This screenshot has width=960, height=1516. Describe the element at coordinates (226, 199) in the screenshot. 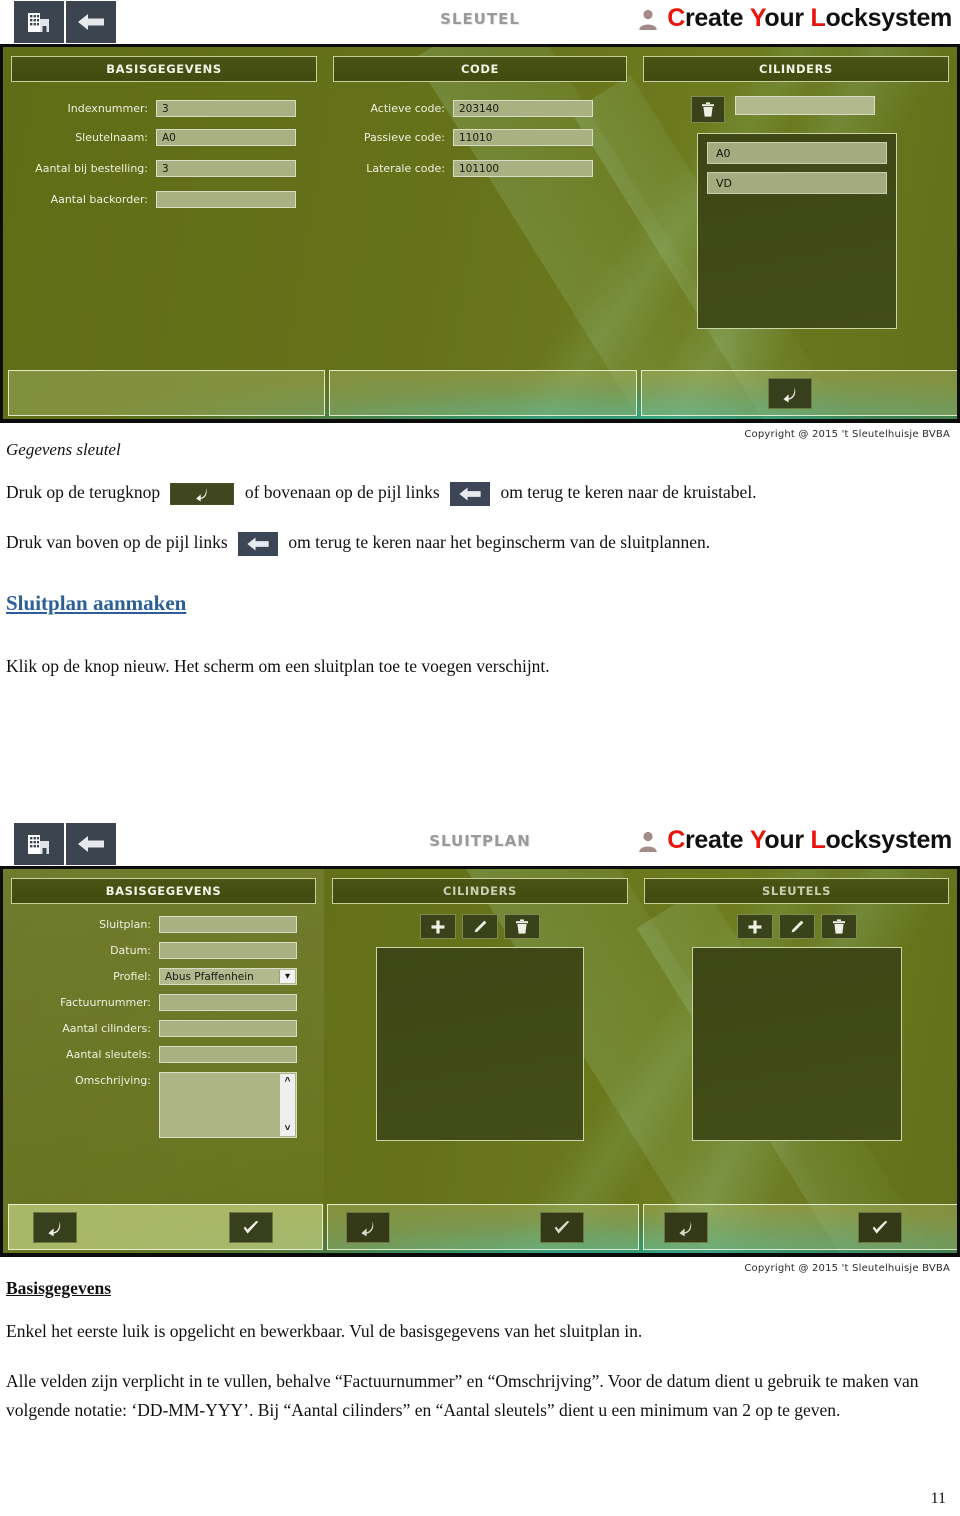

I see `input-aantal-backorder` at that location.